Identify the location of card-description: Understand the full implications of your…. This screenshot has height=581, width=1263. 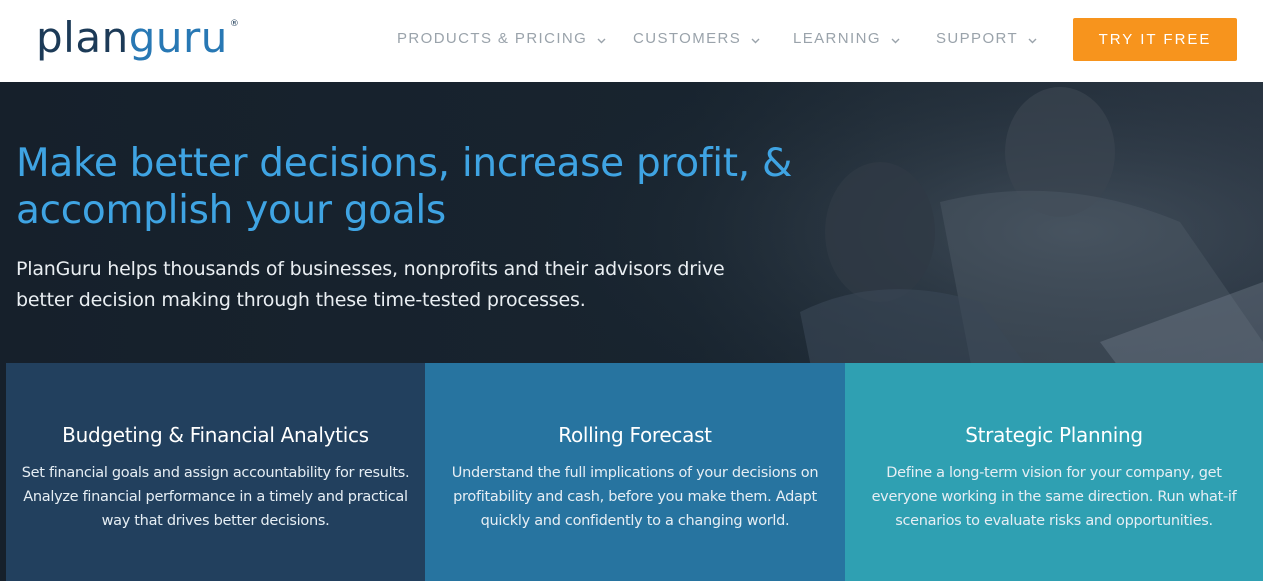
(635, 497).